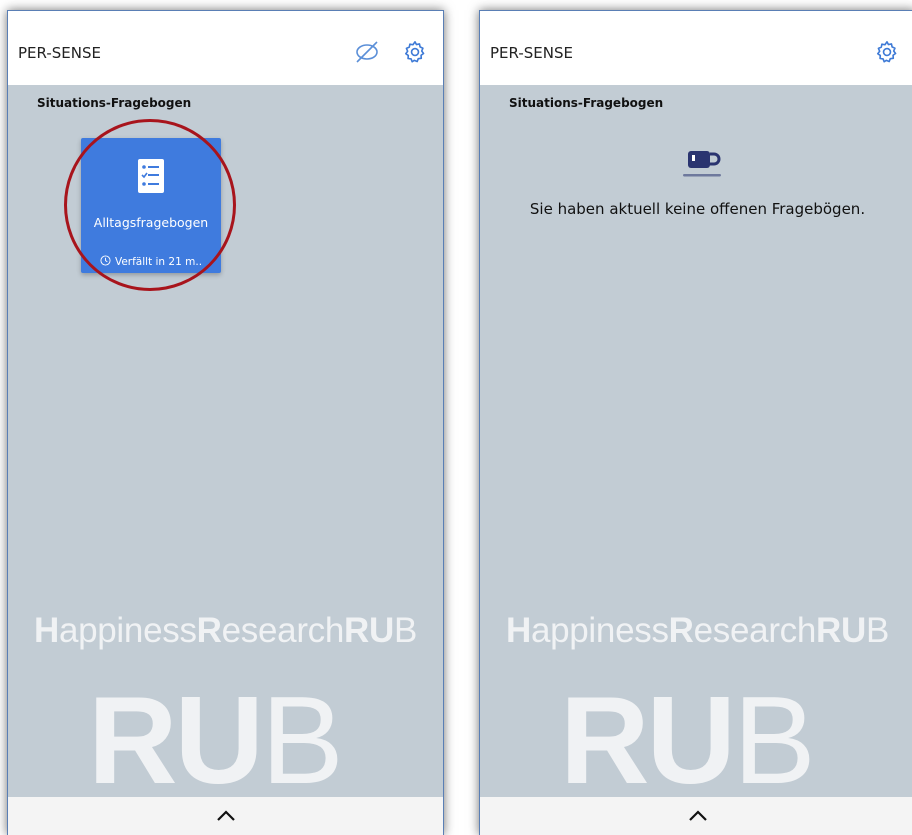 The width and height of the screenshot is (912, 835). I want to click on checklist-icon, so click(151, 176).